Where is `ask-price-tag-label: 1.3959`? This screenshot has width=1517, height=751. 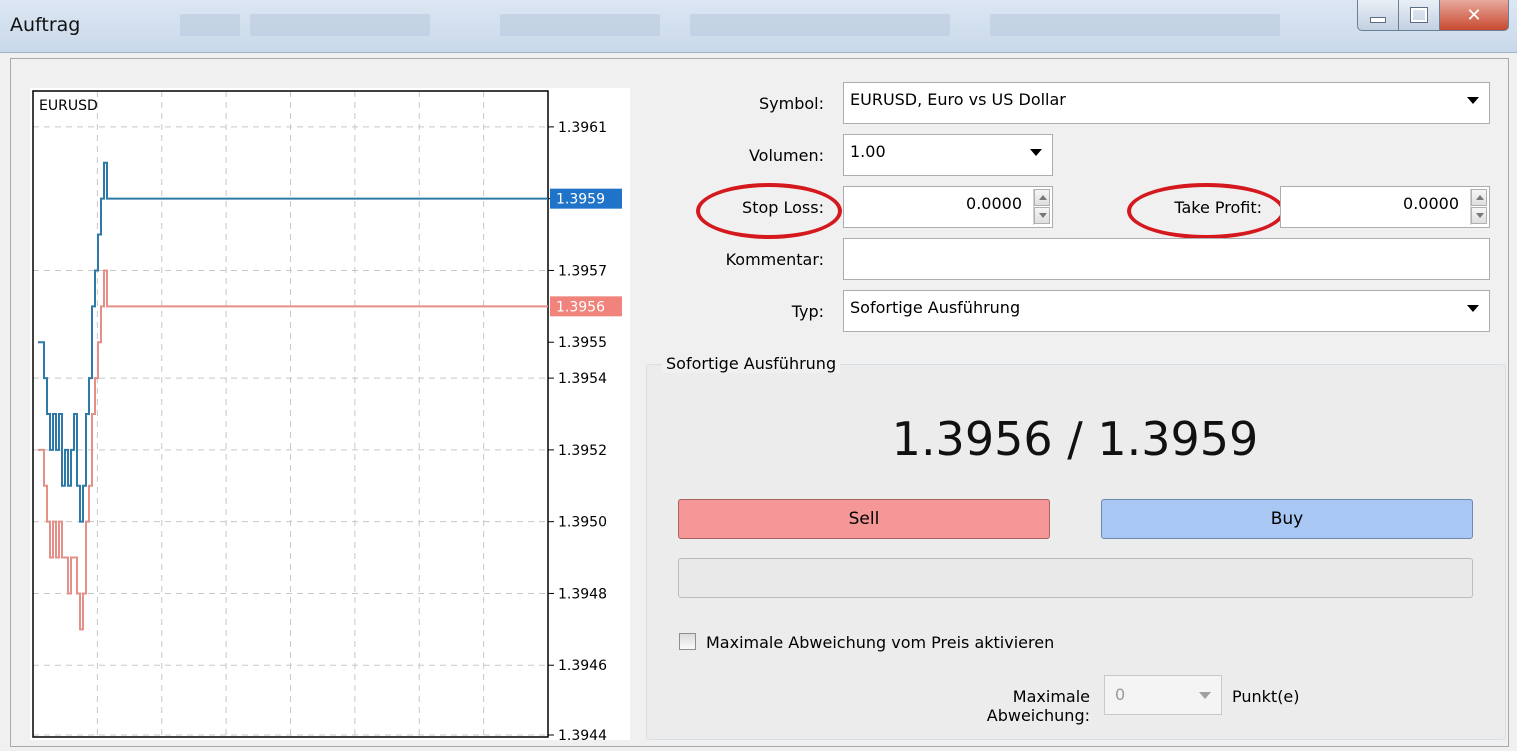 ask-price-tag-label: 1.3959 is located at coordinates (580, 200).